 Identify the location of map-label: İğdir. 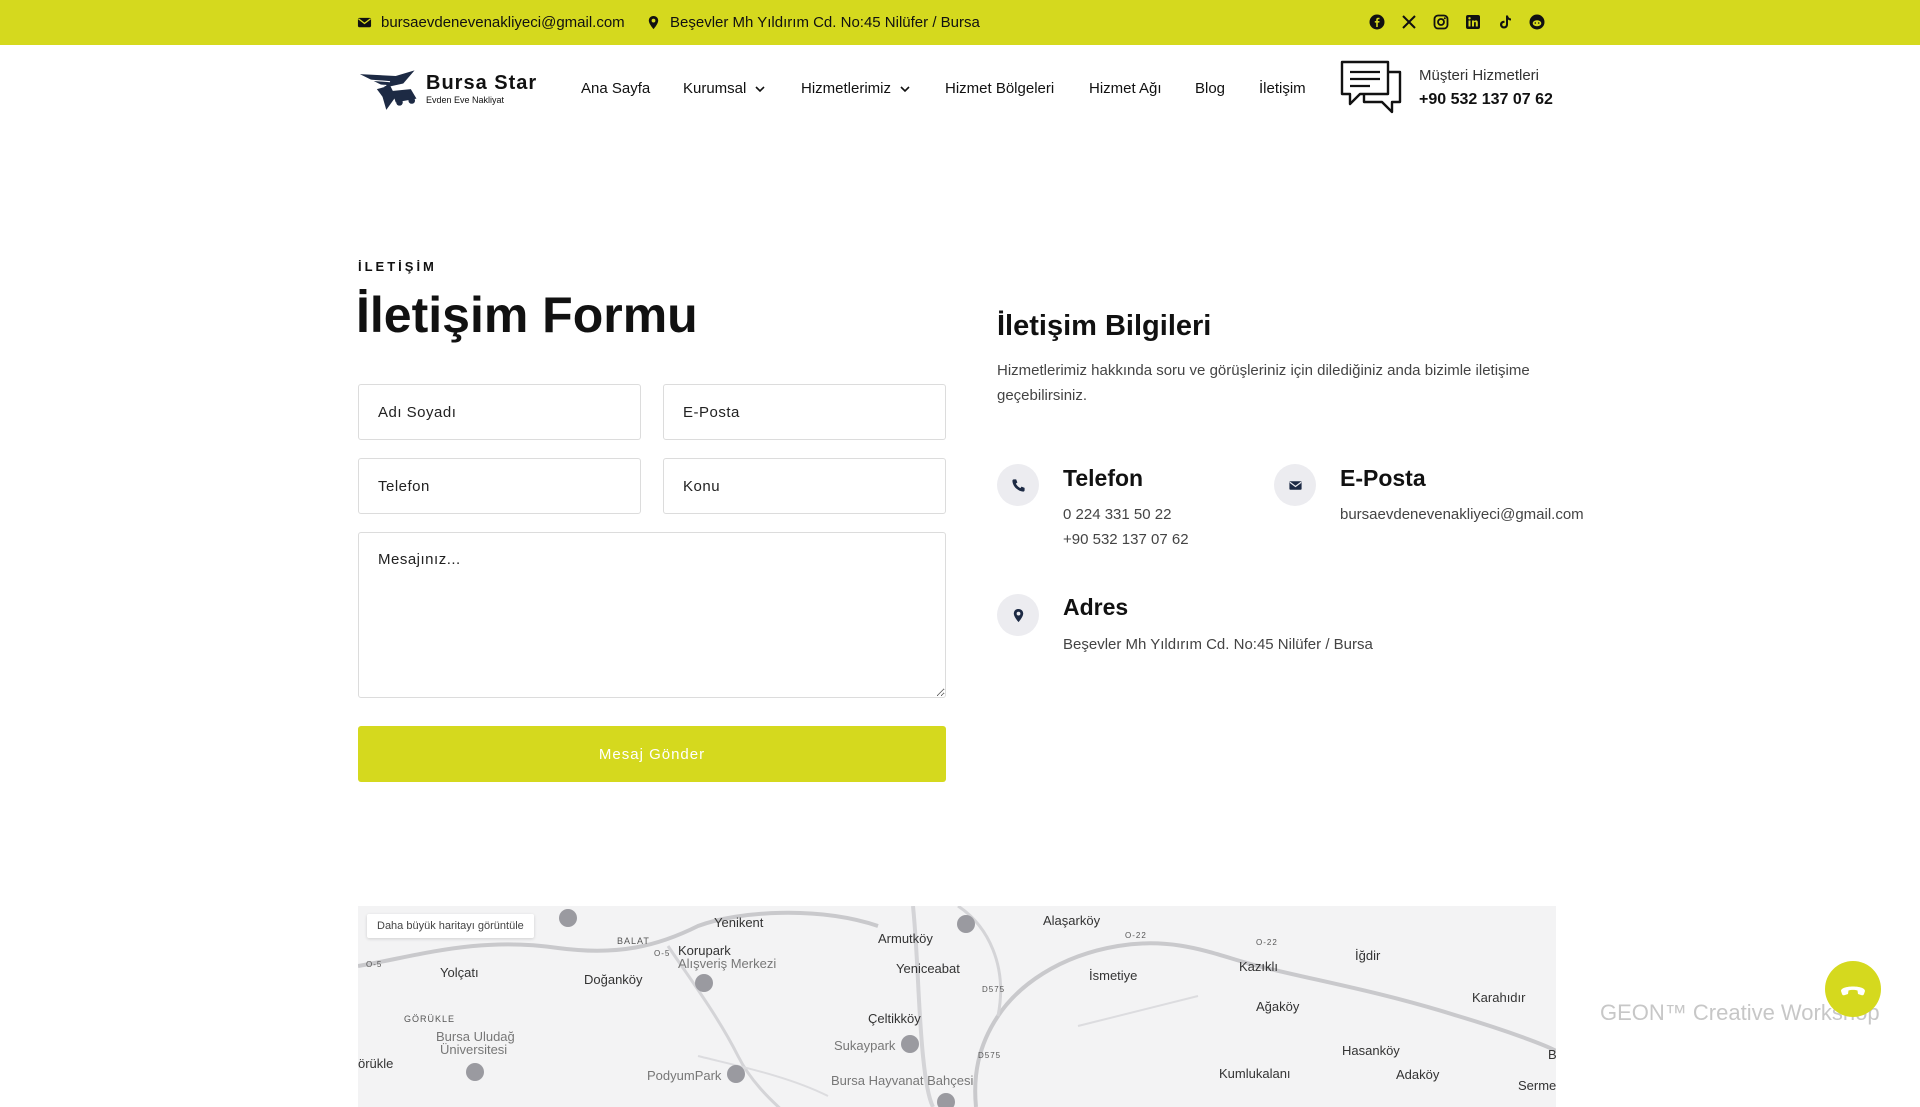
(1368, 955).